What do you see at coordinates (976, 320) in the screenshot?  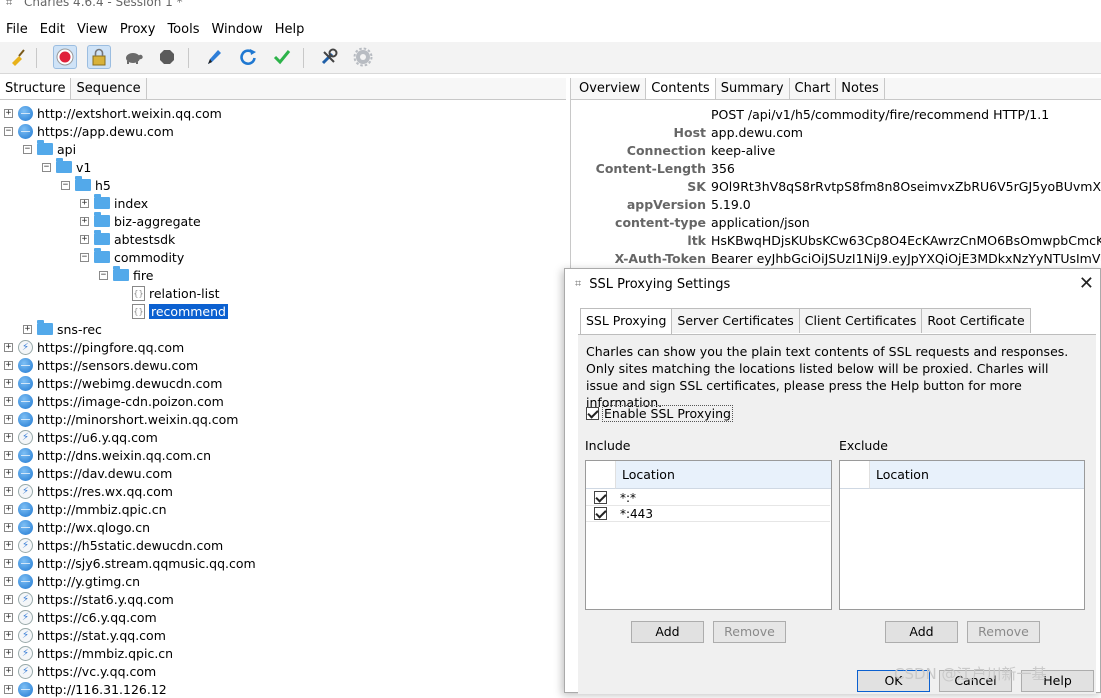 I see `tab-root-certificate: Root Certificate` at bounding box center [976, 320].